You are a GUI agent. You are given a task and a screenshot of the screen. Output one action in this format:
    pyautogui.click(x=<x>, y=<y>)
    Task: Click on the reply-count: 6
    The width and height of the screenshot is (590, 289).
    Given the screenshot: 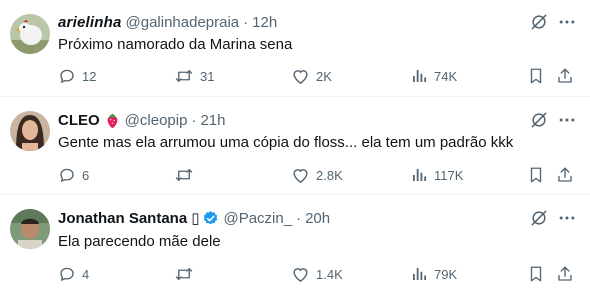 What is the action you would take?
    pyautogui.click(x=86, y=175)
    